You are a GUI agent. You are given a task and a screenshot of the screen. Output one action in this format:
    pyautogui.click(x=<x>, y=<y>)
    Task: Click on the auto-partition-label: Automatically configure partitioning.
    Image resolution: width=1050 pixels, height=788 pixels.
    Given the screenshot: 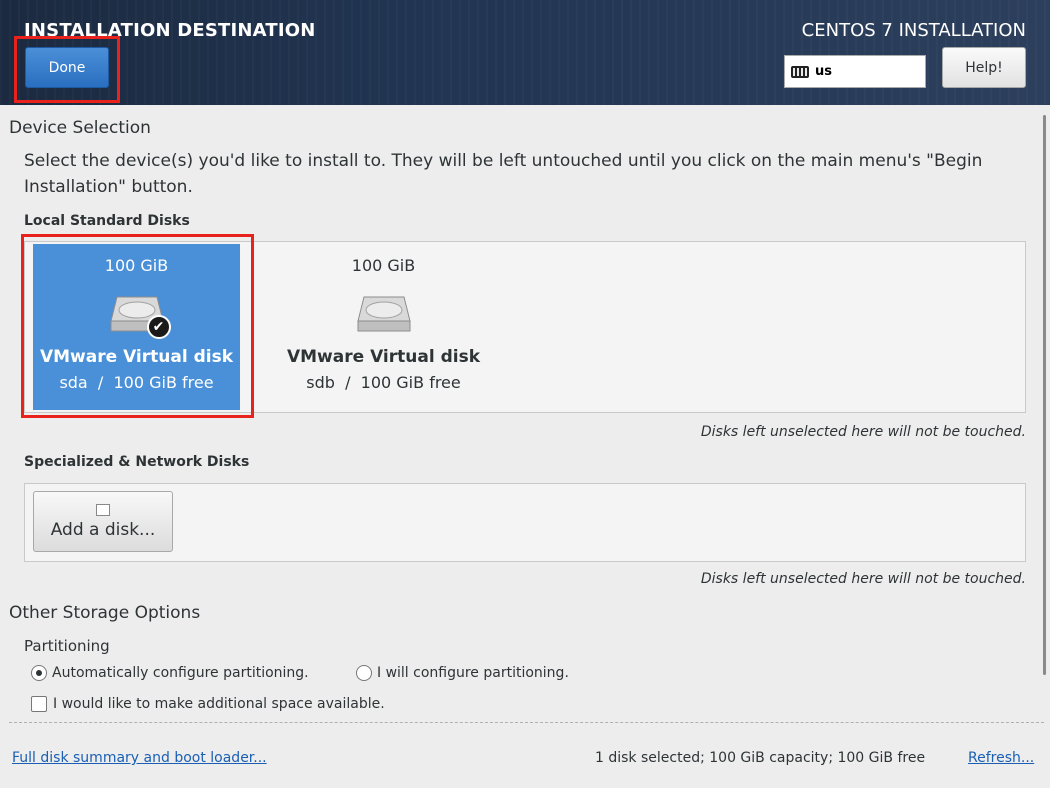 What is the action you would take?
    pyautogui.click(x=180, y=673)
    